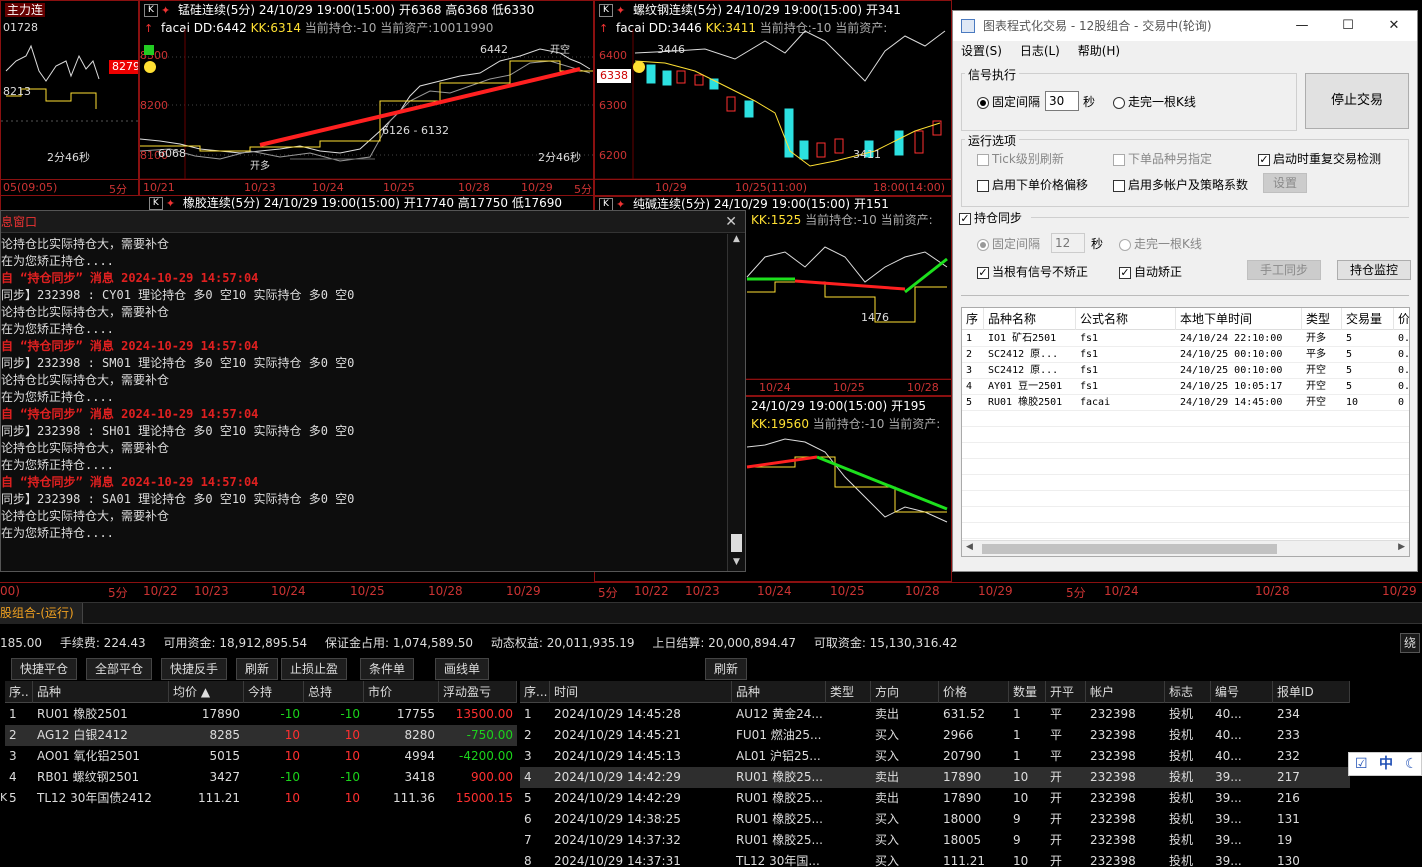 The image size is (1422, 867). Describe the element at coordinates (1032, 184) in the screenshot. I see `price-offset-checkbox: 启用下单价格偏移` at that location.